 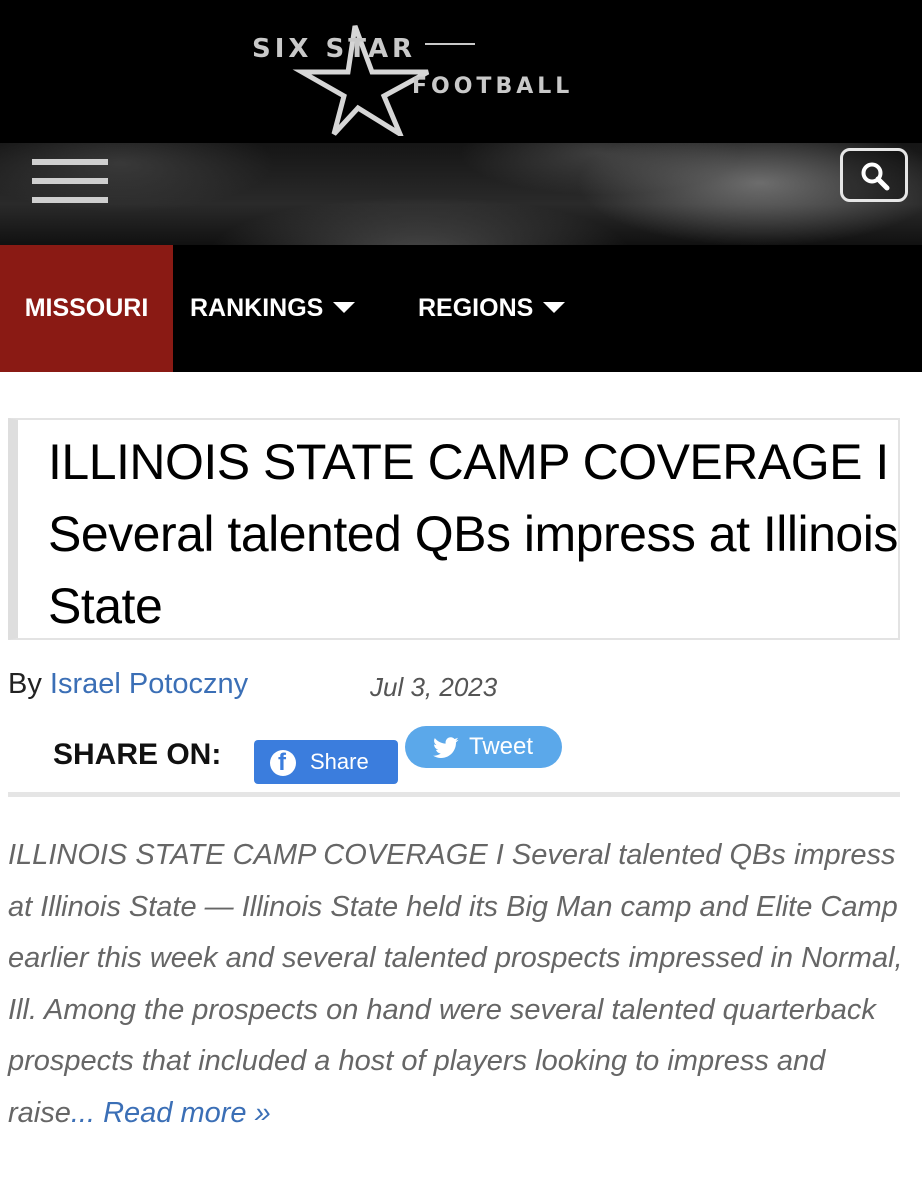 What do you see at coordinates (501, 746) in the screenshot?
I see `tweet-label: Tweet` at bounding box center [501, 746].